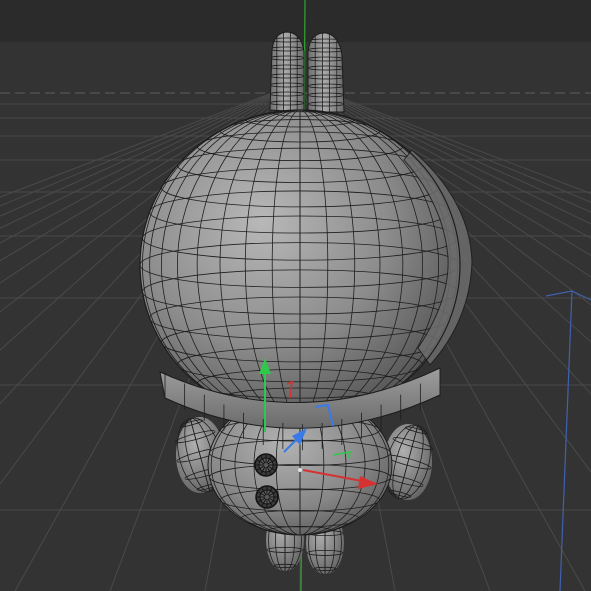 The height and width of the screenshot is (591, 591). Describe the element at coordinates (266, 465) in the screenshot. I see `coat-button-upper` at that location.